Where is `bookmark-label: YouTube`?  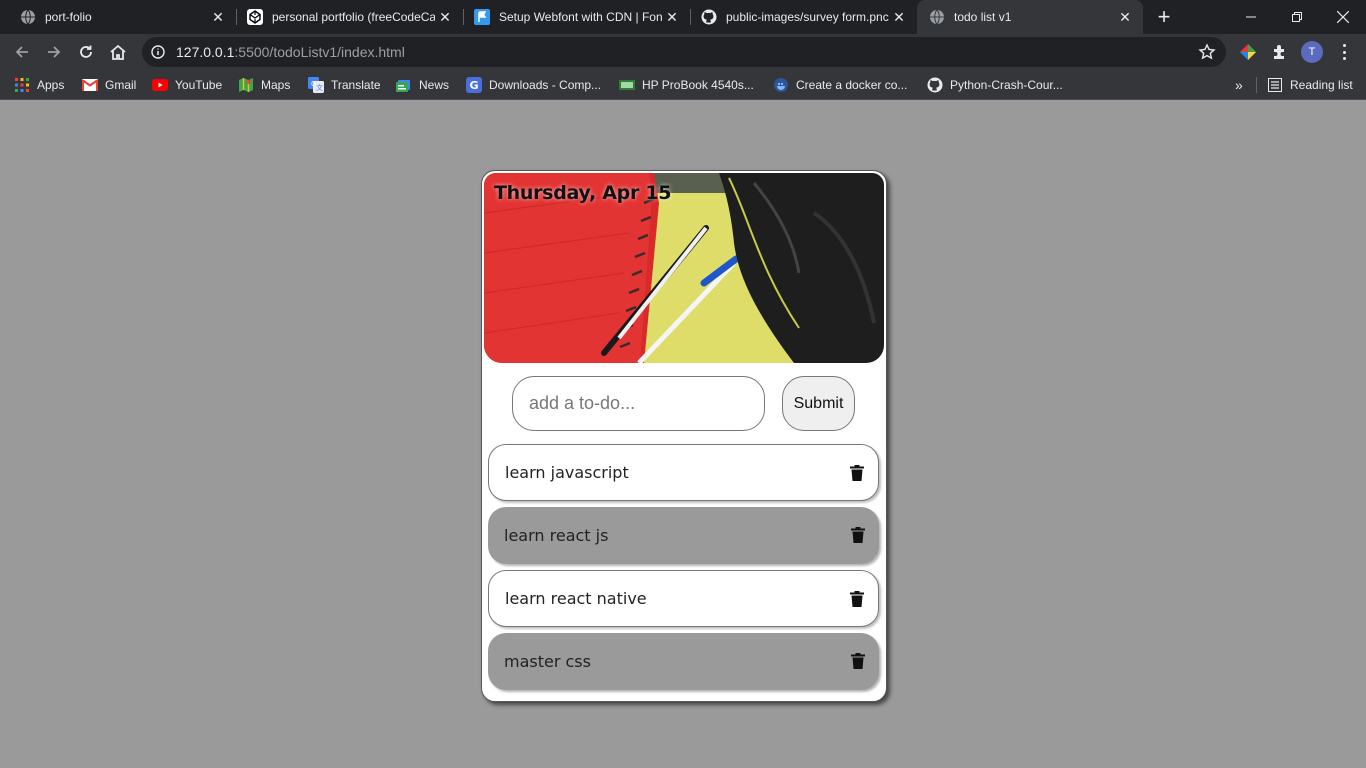
bookmark-label: YouTube is located at coordinates (199, 85).